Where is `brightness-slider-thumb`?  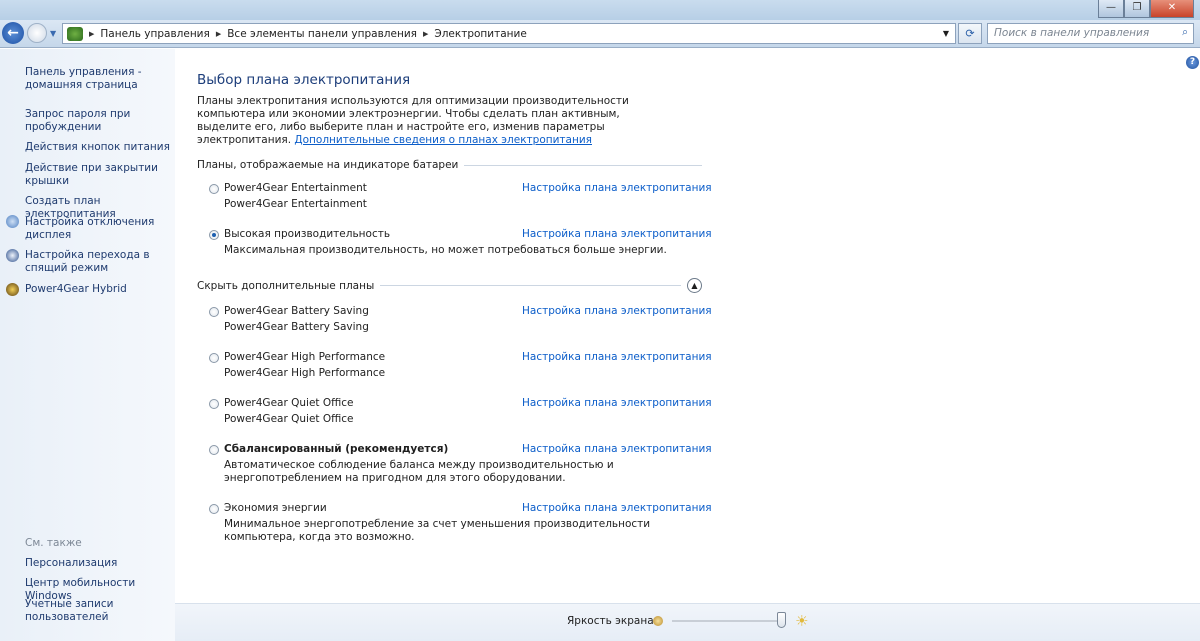 brightness-slider-thumb is located at coordinates (781, 620).